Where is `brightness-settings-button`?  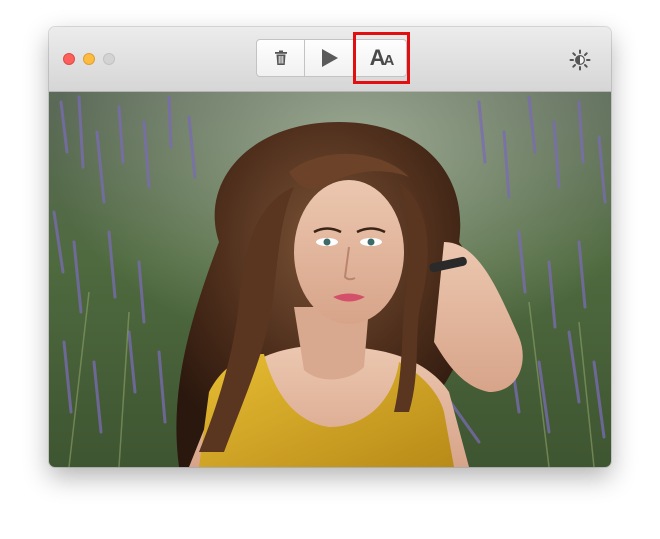 brightness-settings-button is located at coordinates (580, 60).